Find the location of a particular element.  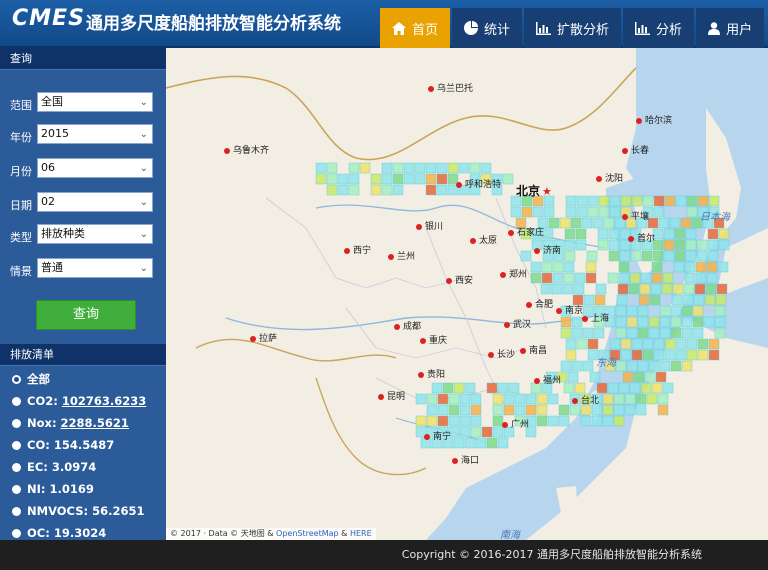

nav-home: 首页 is located at coordinates (415, 28).